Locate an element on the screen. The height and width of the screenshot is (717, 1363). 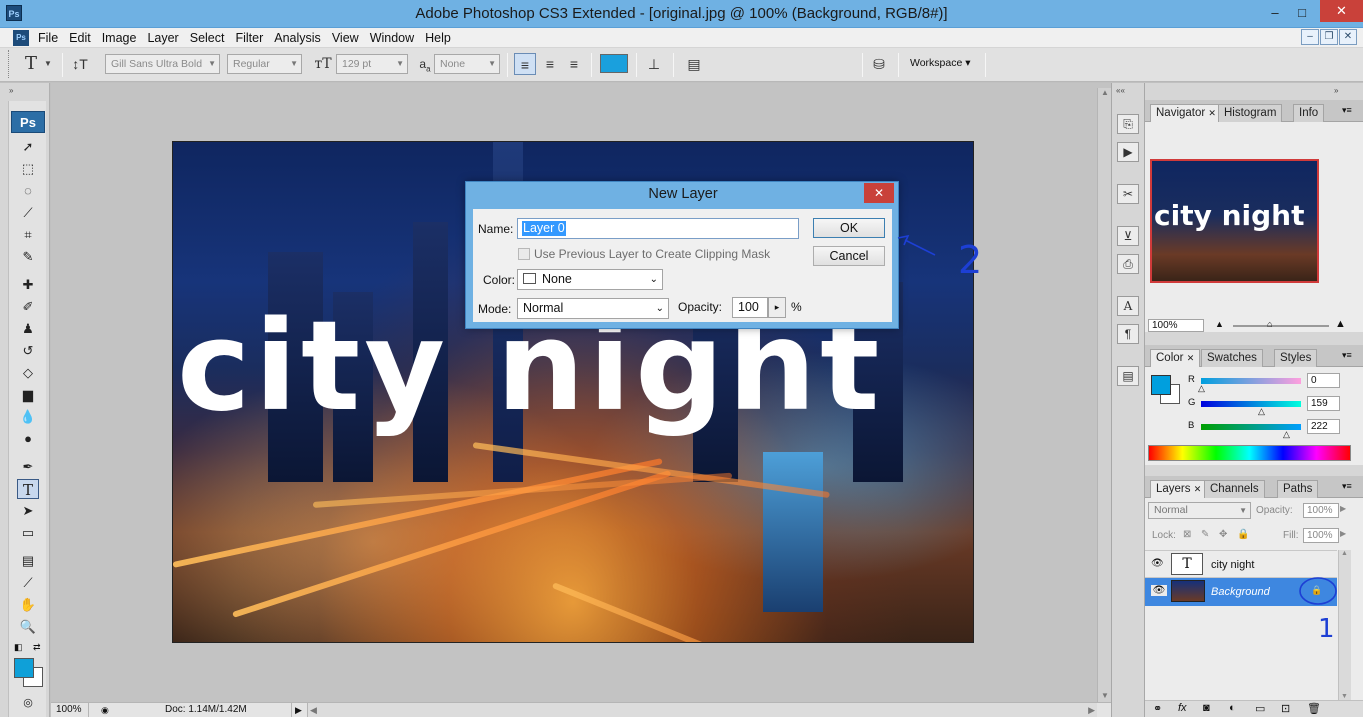
annotation-number-two: 2 is located at coordinates (970, 260).